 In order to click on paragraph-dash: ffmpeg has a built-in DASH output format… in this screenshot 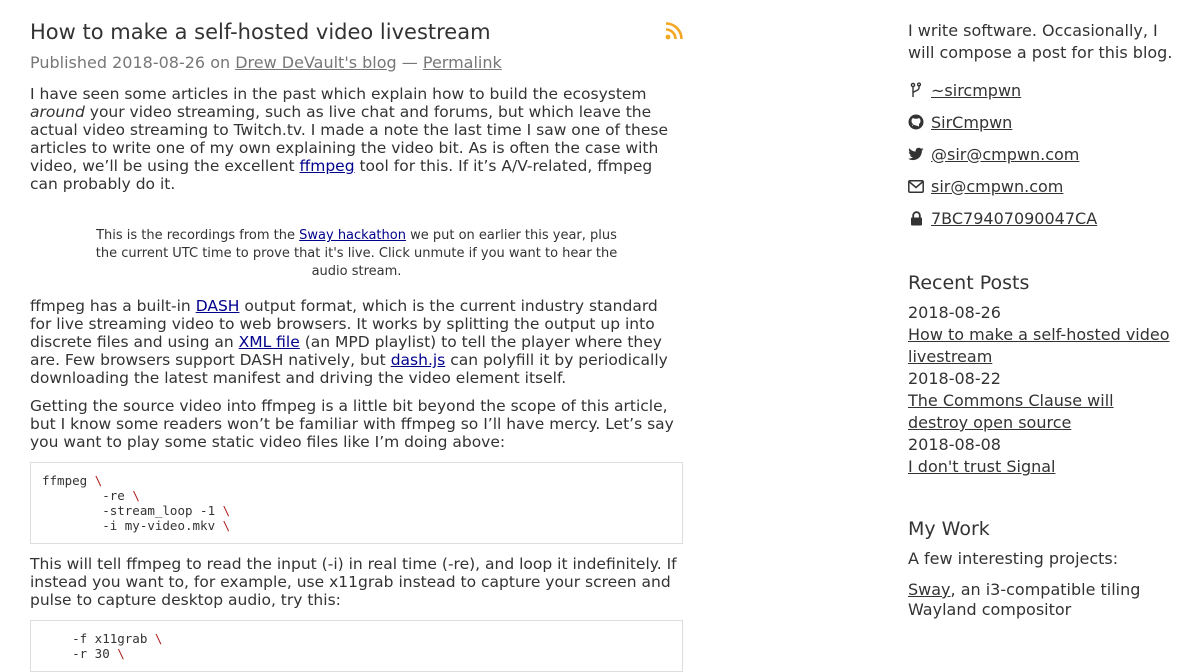, I will do `click(349, 342)`.